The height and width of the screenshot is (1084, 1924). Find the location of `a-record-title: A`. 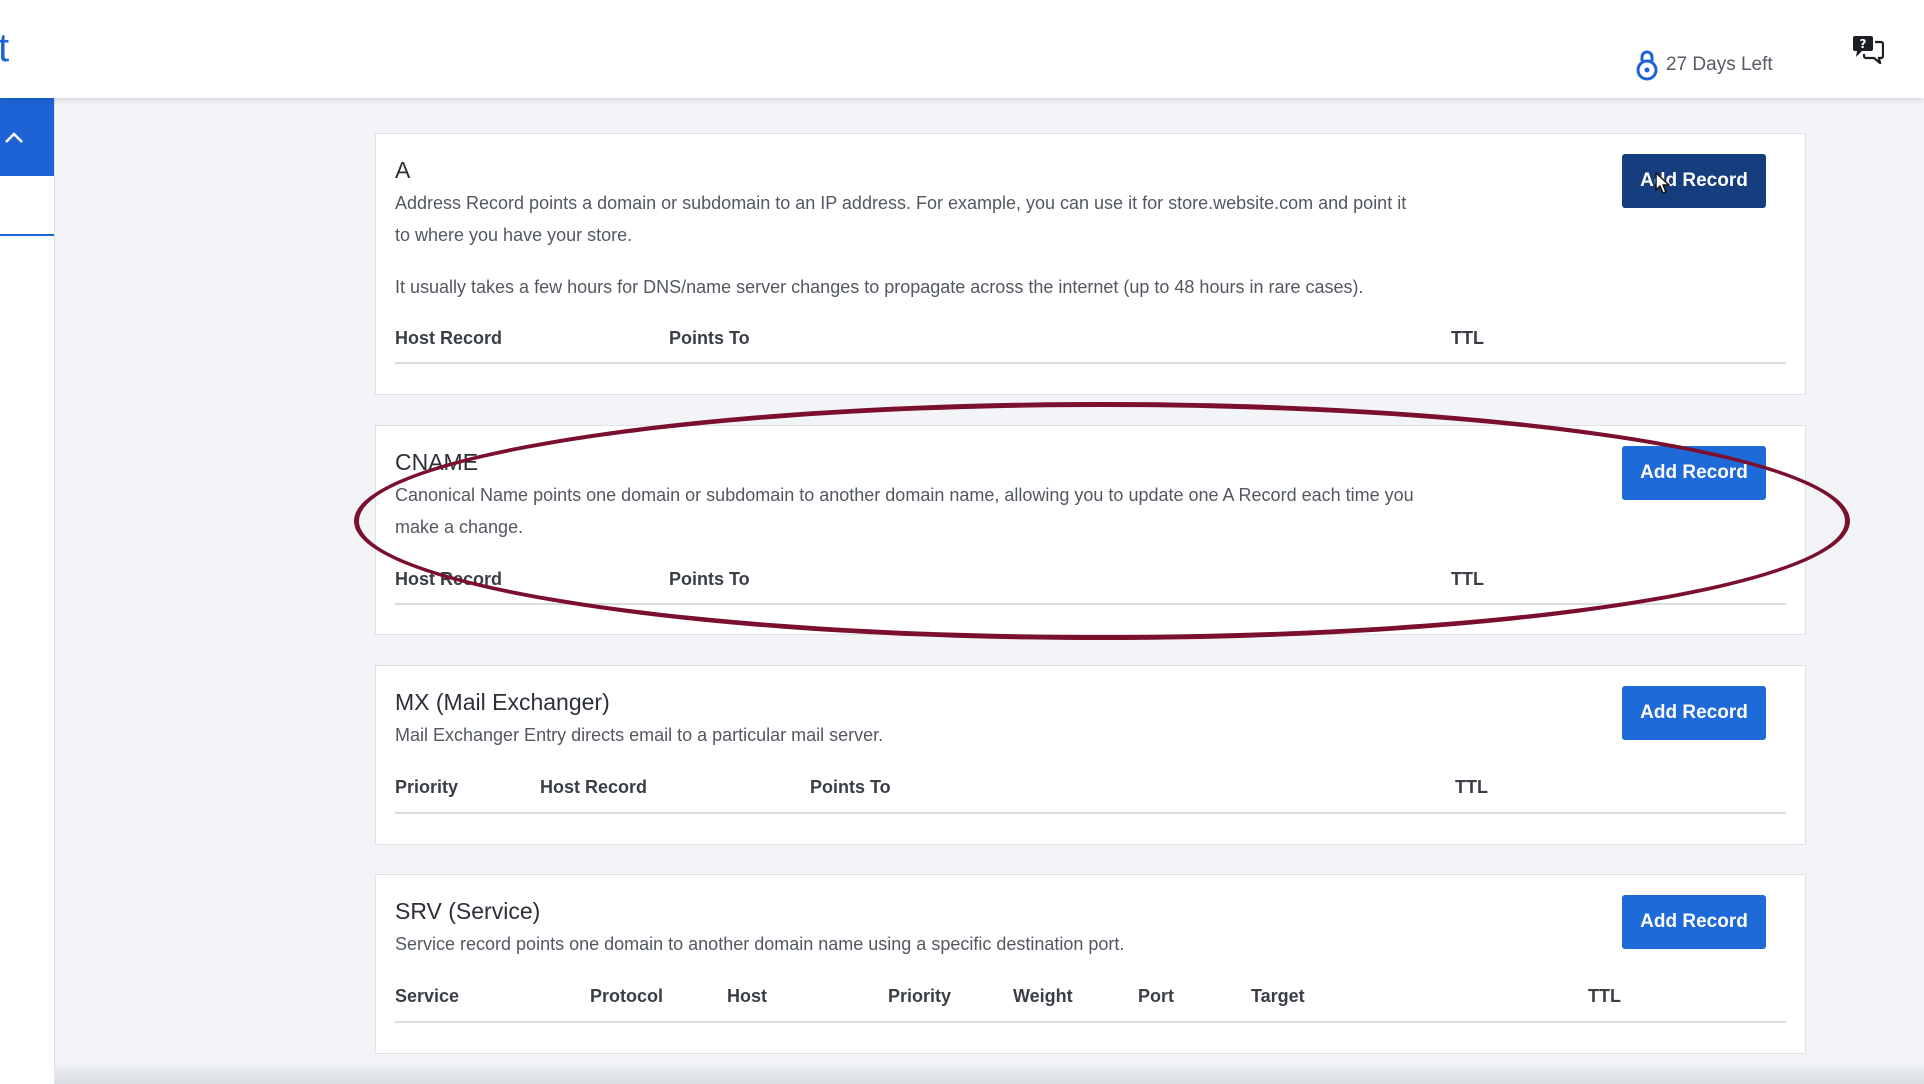

a-record-title: A is located at coordinates (403, 170).